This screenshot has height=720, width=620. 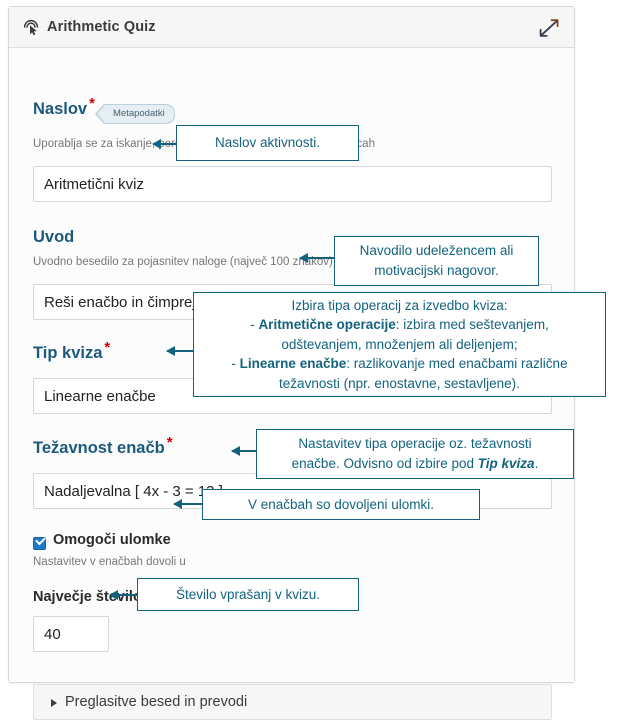 I want to click on annotation-quiztype-line4-rest: : razlikovanje med enačbami različne, so click(x=457, y=364).